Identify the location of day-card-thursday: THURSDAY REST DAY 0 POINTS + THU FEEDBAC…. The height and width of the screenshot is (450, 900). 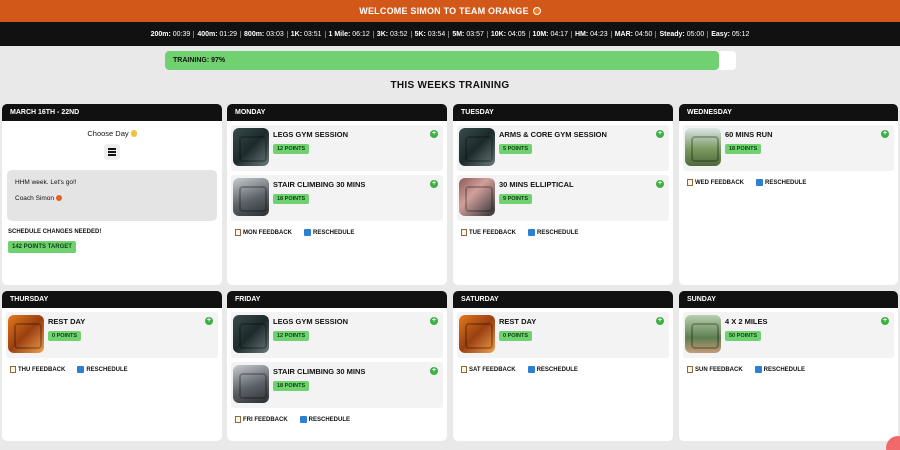
(112, 366).